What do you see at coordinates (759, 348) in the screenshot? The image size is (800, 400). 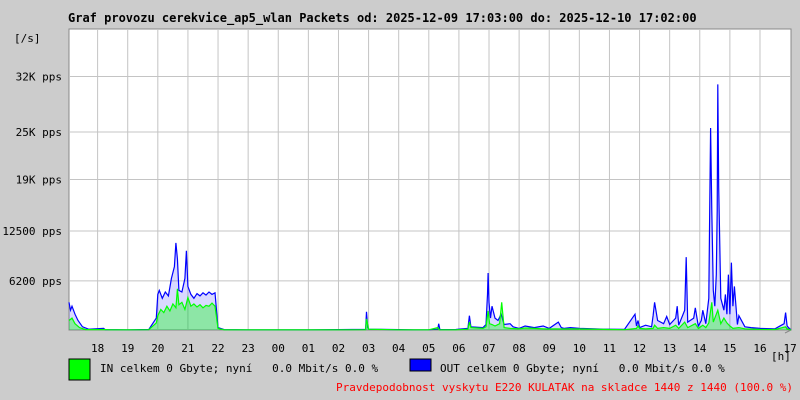 I see `x-tick-label: 16` at bounding box center [759, 348].